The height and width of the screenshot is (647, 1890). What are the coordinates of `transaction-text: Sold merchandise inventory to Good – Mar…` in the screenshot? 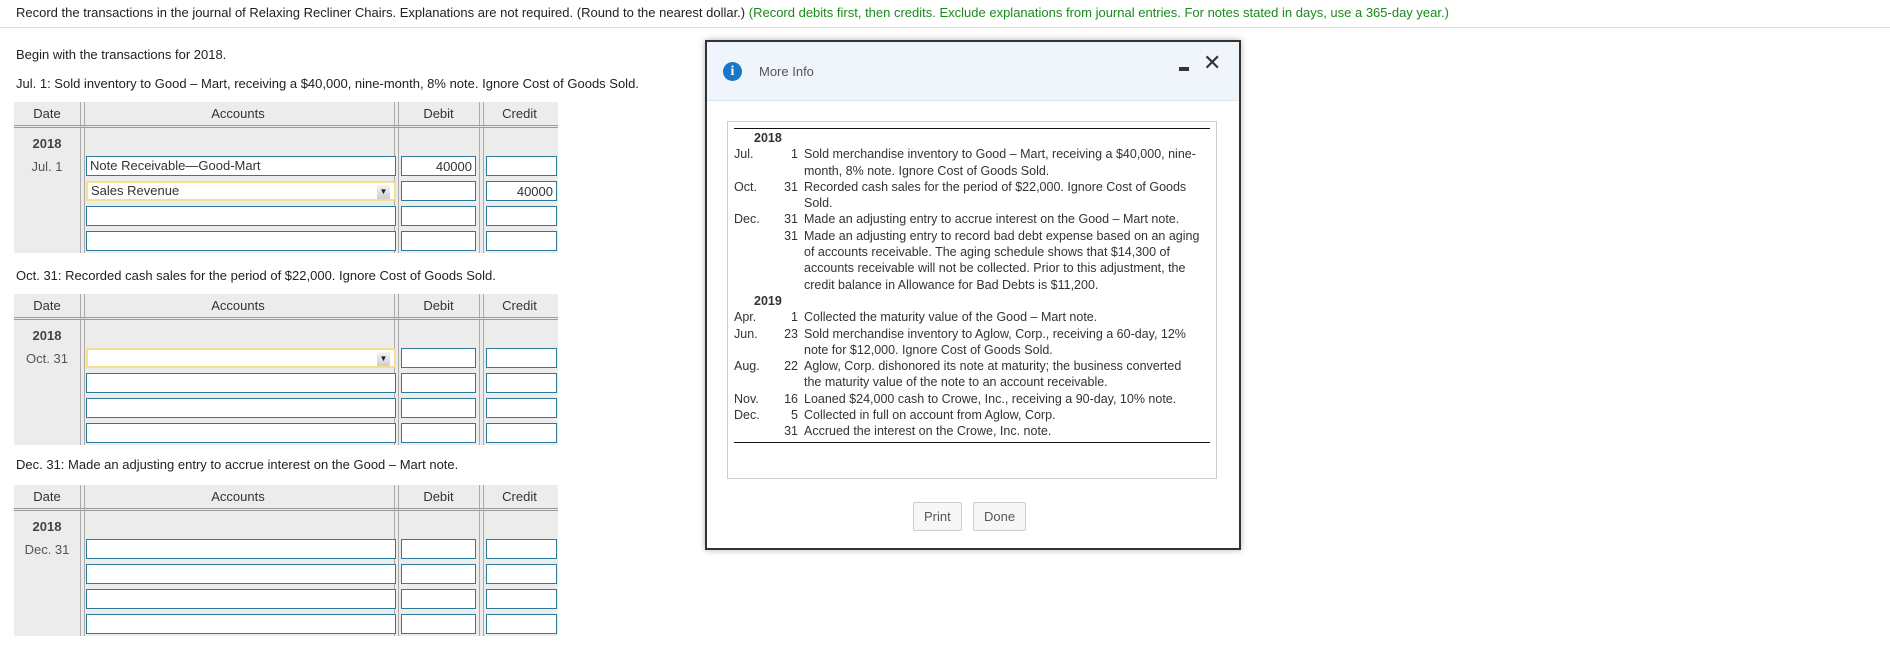 It's located at (1000, 162).